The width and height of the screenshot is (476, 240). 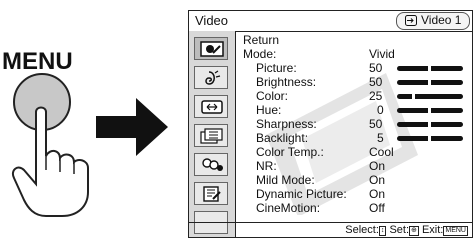 I want to click on menu-item-sharpness: Sharpness: 50, so click(x=354, y=124).